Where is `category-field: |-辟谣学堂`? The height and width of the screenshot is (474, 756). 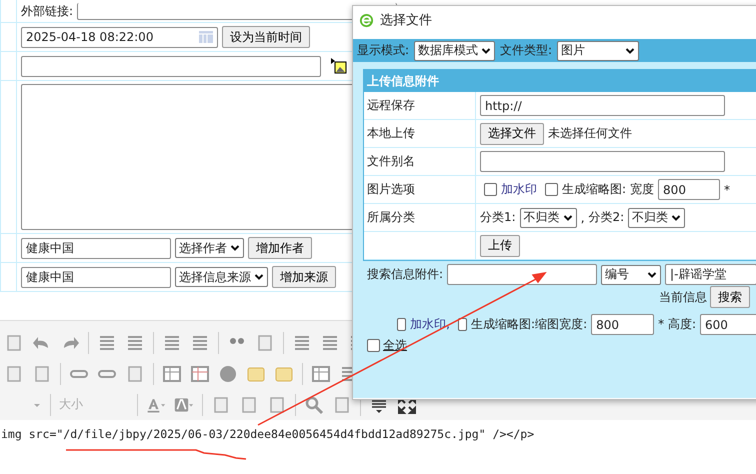
category-field: |-辟谣学堂 is located at coordinates (710, 274).